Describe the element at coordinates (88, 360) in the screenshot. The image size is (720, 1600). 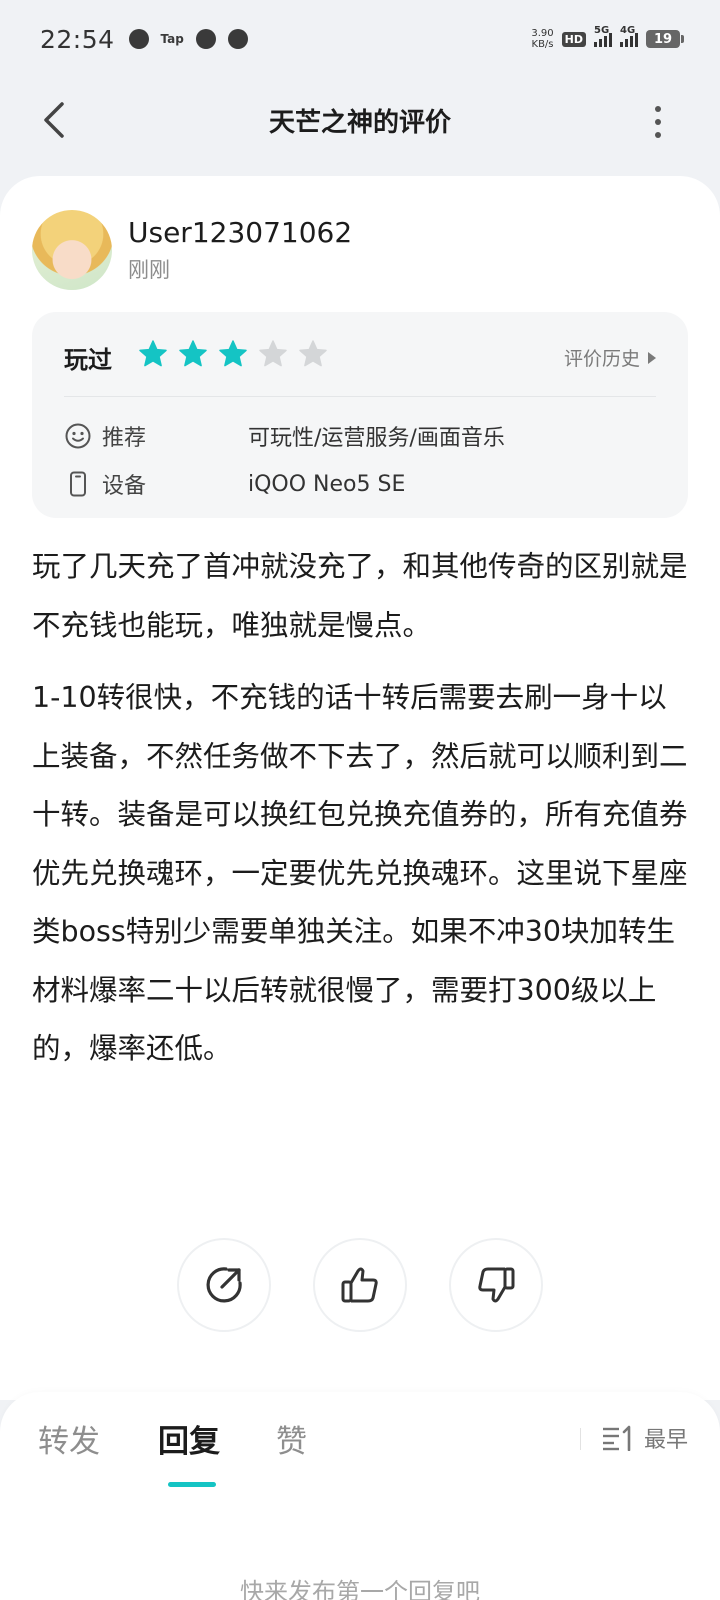
I see `played-label: 玩过` at that location.